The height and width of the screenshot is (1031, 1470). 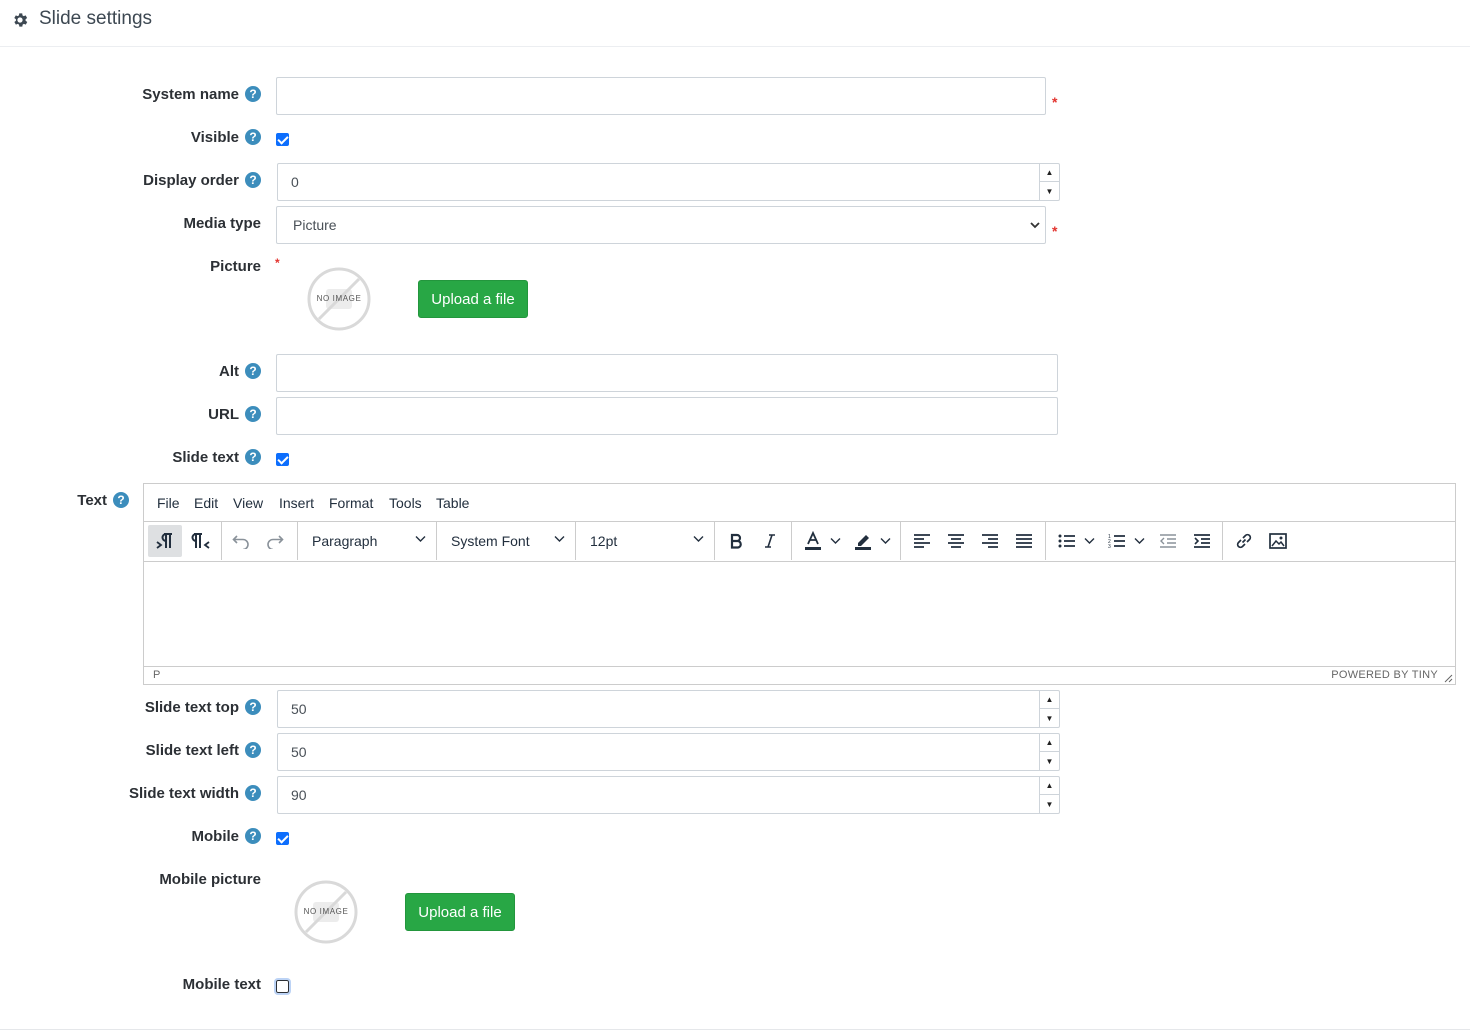 What do you see at coordinates (282, 139) in the screenshot?
I see `visible-checkbox` at bounding box center [282, 139].